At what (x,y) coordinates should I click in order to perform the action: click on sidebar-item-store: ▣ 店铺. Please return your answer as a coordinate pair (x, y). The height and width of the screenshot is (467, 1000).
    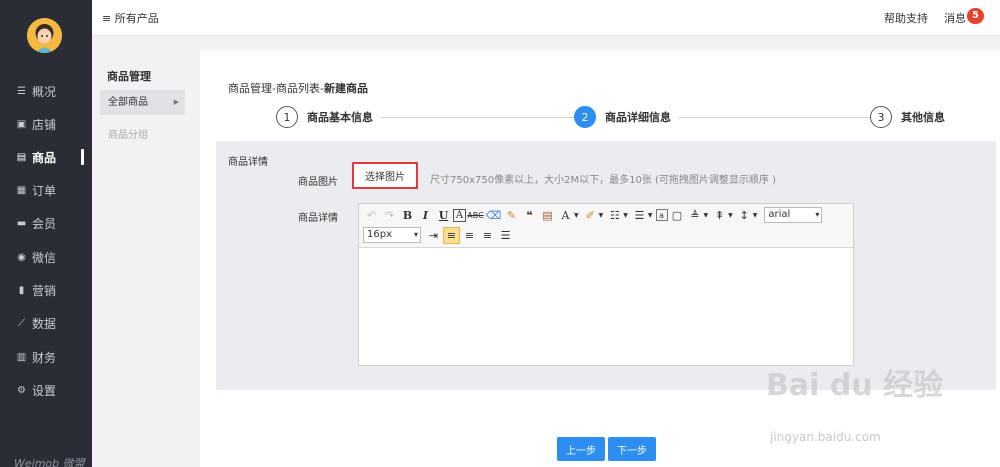
    Looking at the image, I should click on (46, 124).